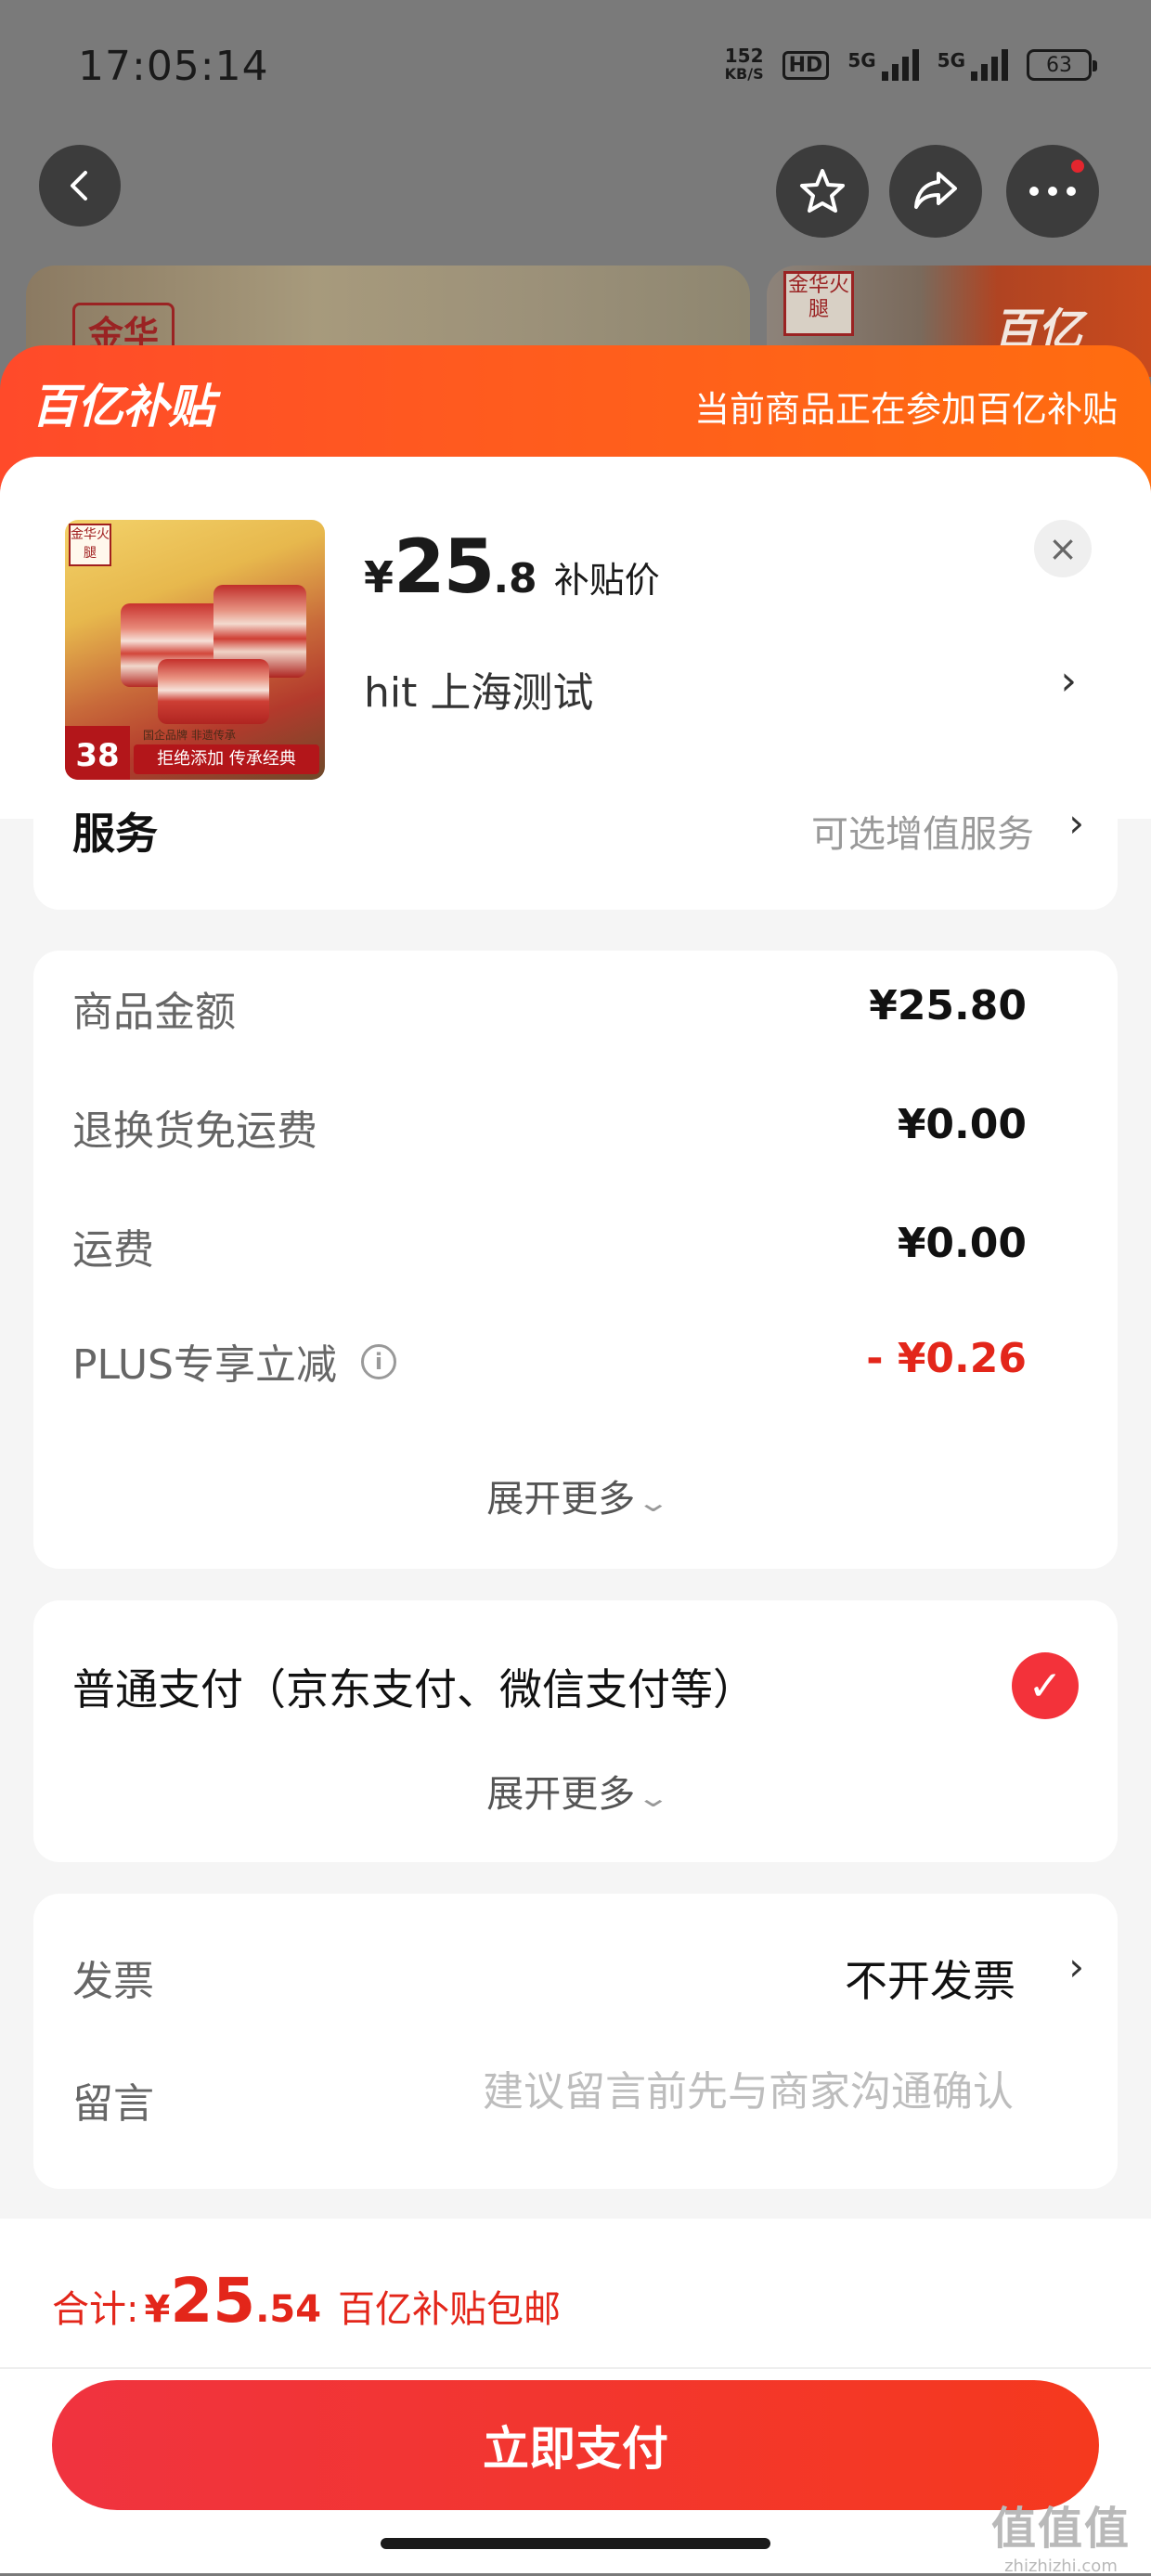 Image resolution: width=1151 pixels, height=2576 pixels. I want to click on ham-block, so click(213, 691).